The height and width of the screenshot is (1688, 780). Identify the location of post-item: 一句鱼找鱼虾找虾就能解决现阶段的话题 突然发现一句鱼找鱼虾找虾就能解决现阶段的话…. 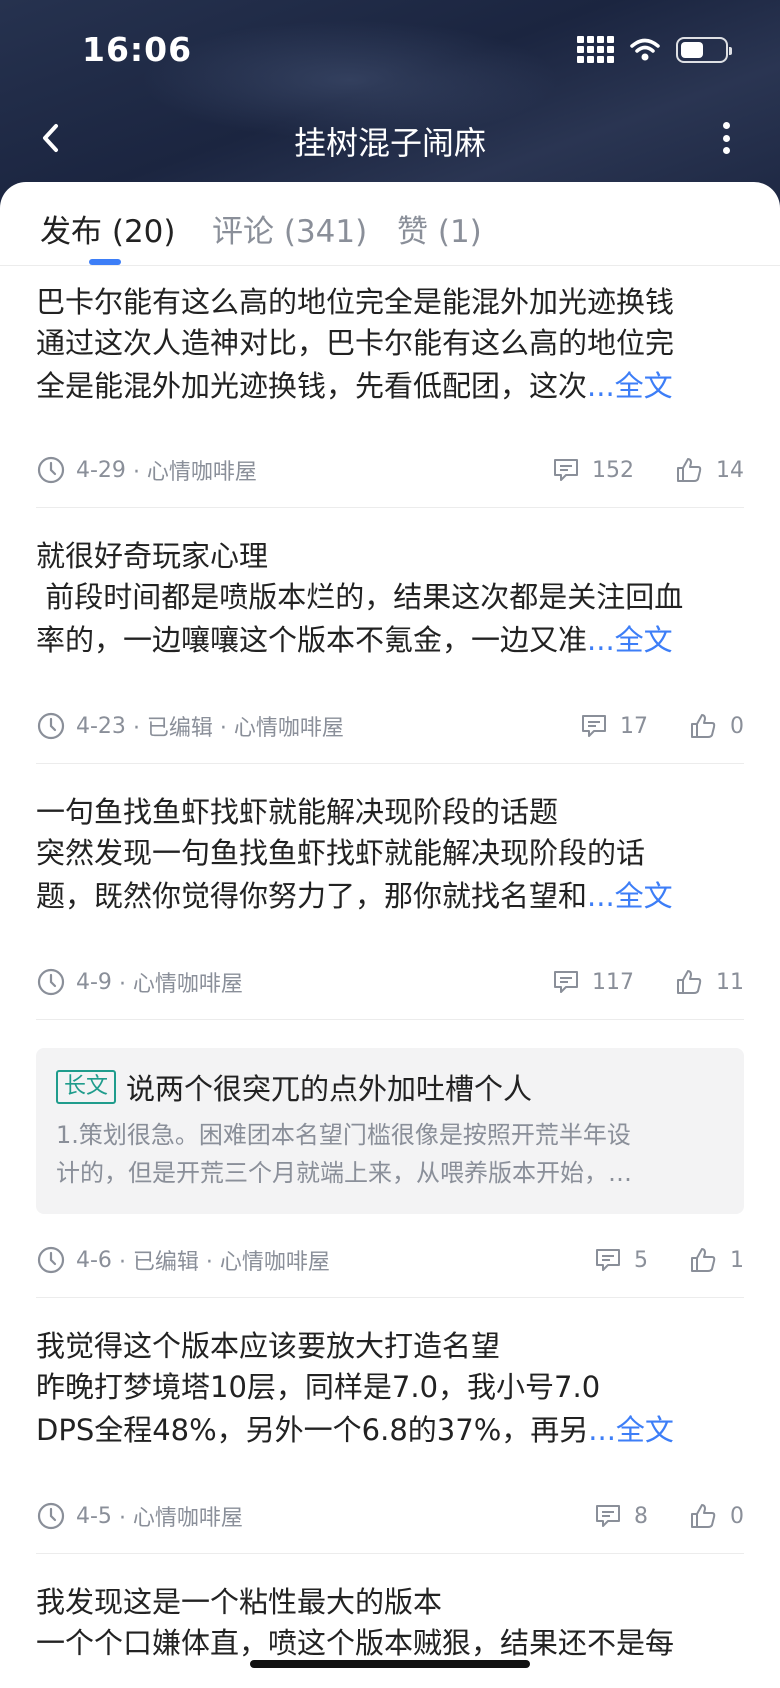
(390, 855).